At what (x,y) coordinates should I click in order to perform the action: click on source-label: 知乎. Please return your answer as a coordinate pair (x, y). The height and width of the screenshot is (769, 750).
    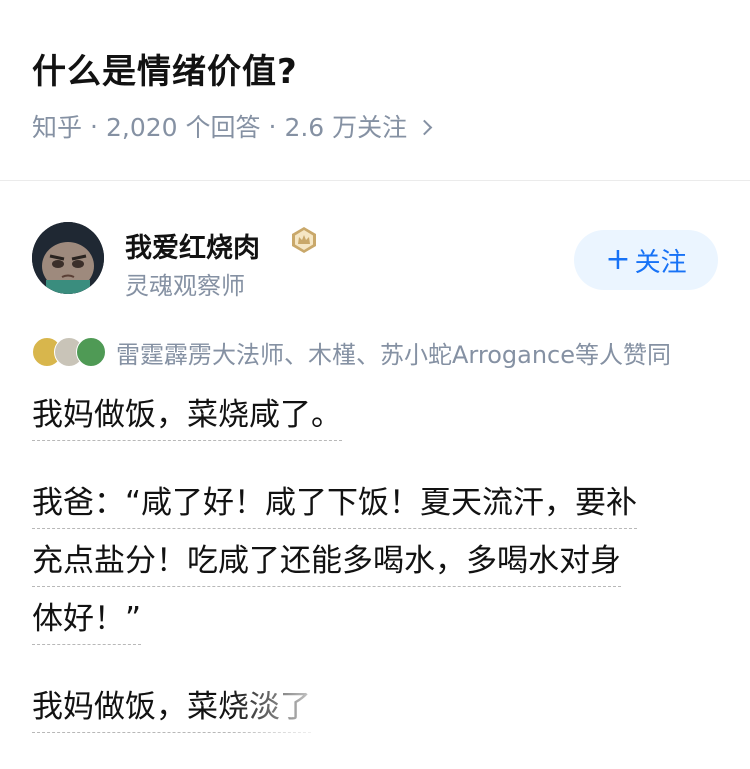
    Looking at the image, I should click on (57, 127).